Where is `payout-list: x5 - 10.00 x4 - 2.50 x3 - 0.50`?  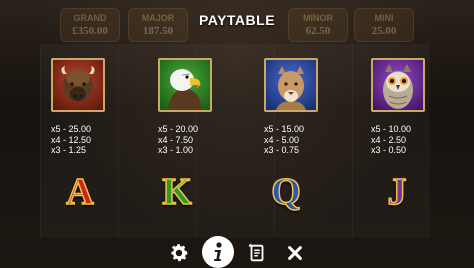 payout-list: x5 - 10.00 x4 - 2.50 x3 - 0.50 is located at coordinates (391, 140).